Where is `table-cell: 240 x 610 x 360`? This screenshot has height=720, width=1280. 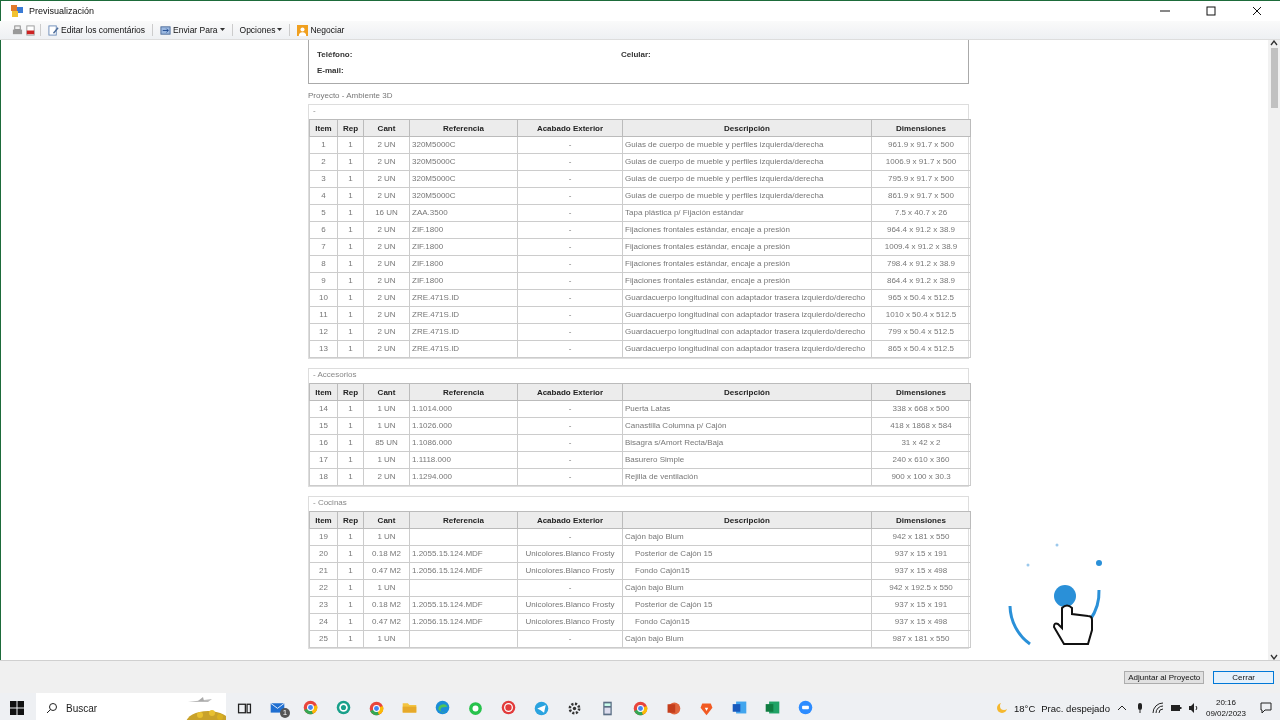 table-cell: 240 x 610 x 360 is located at coordinates (921, 460).